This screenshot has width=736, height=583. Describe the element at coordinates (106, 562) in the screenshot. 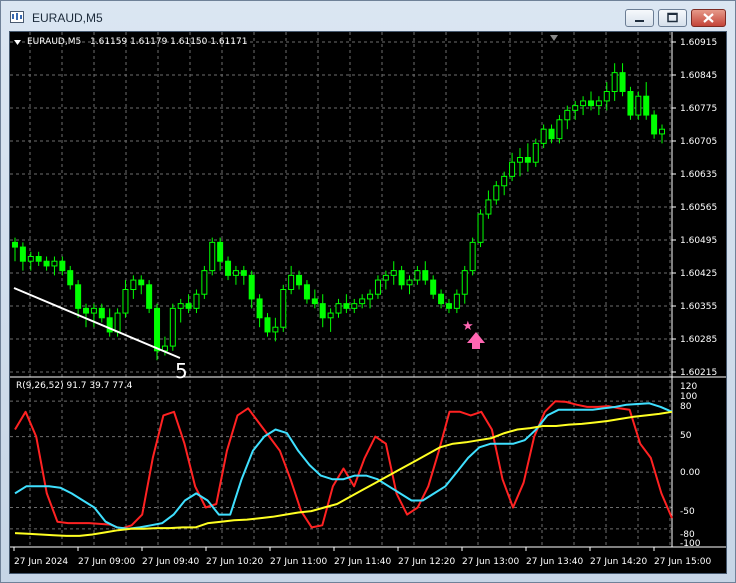

I see `time-label: 27 Jun 09:00` at that location.